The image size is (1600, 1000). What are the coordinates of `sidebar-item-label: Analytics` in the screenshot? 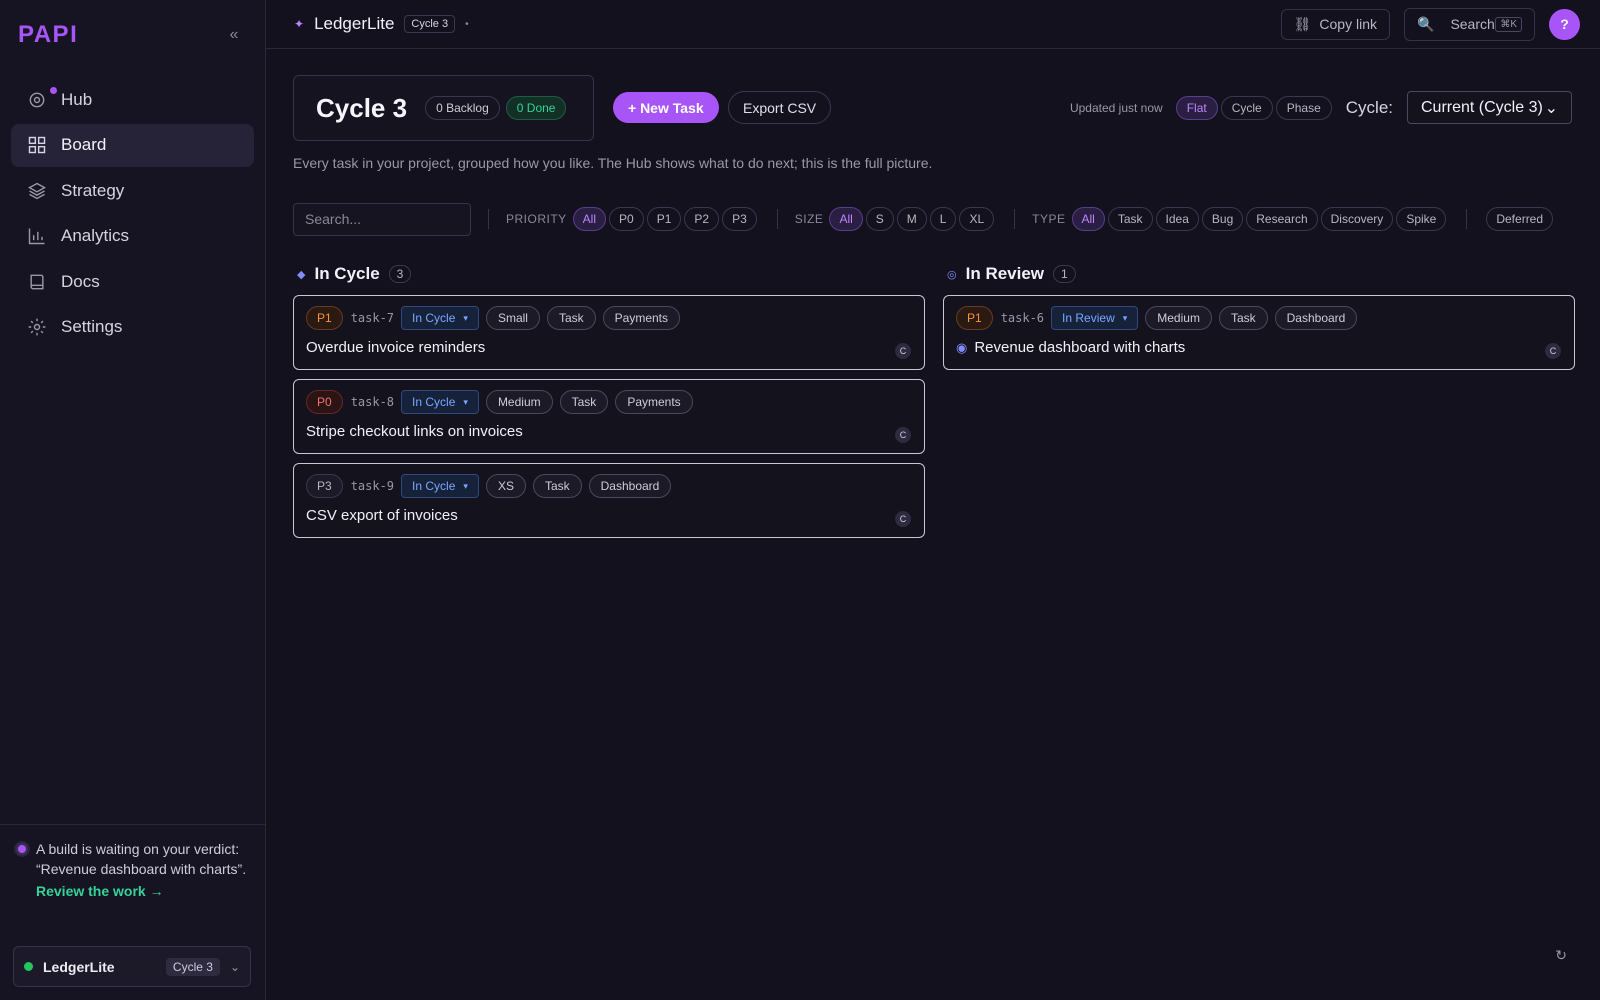 It's located at (95, 235).